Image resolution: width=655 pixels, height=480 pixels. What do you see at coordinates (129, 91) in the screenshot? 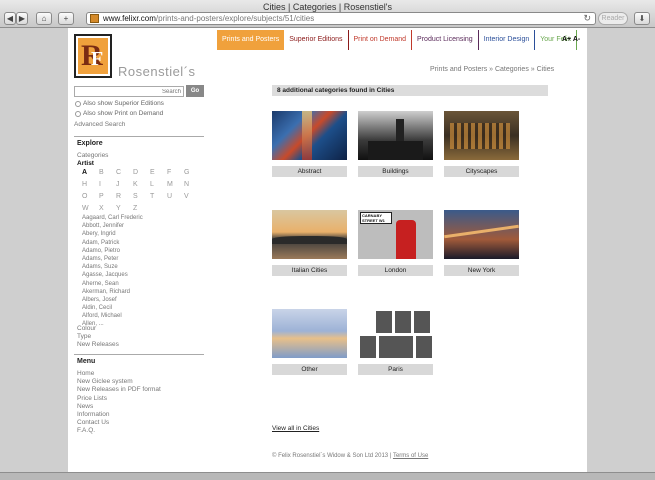
I see `search-input` at bounding box center [129, 91].